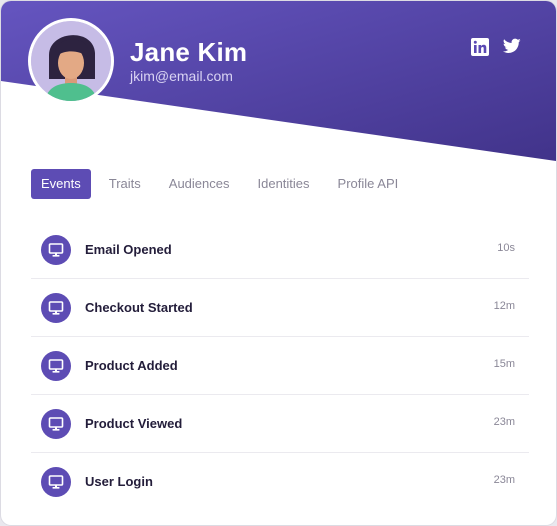  What do you see at coordinates (189, 52) in the screenshot?
I see `profile-name: Jane Kim` at bounding box center [189, 52].